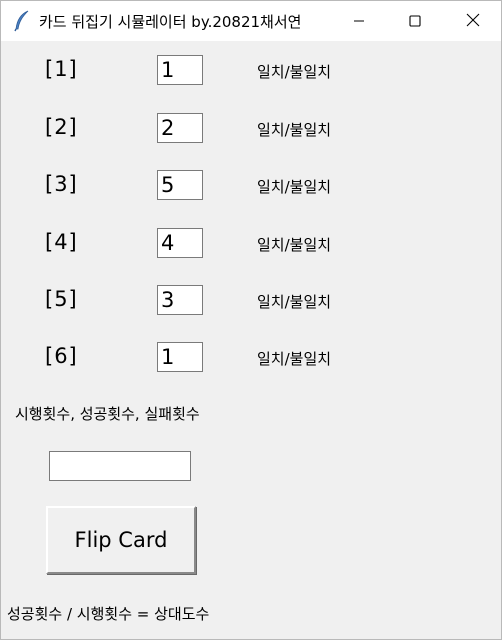 Image resolution: width=502 pixels, height=640 pixels. What do you see at coordinates (294, 245) in the screenshot?
I see `match-status-4: 일치/불일치` at bounding box center [294, 245].